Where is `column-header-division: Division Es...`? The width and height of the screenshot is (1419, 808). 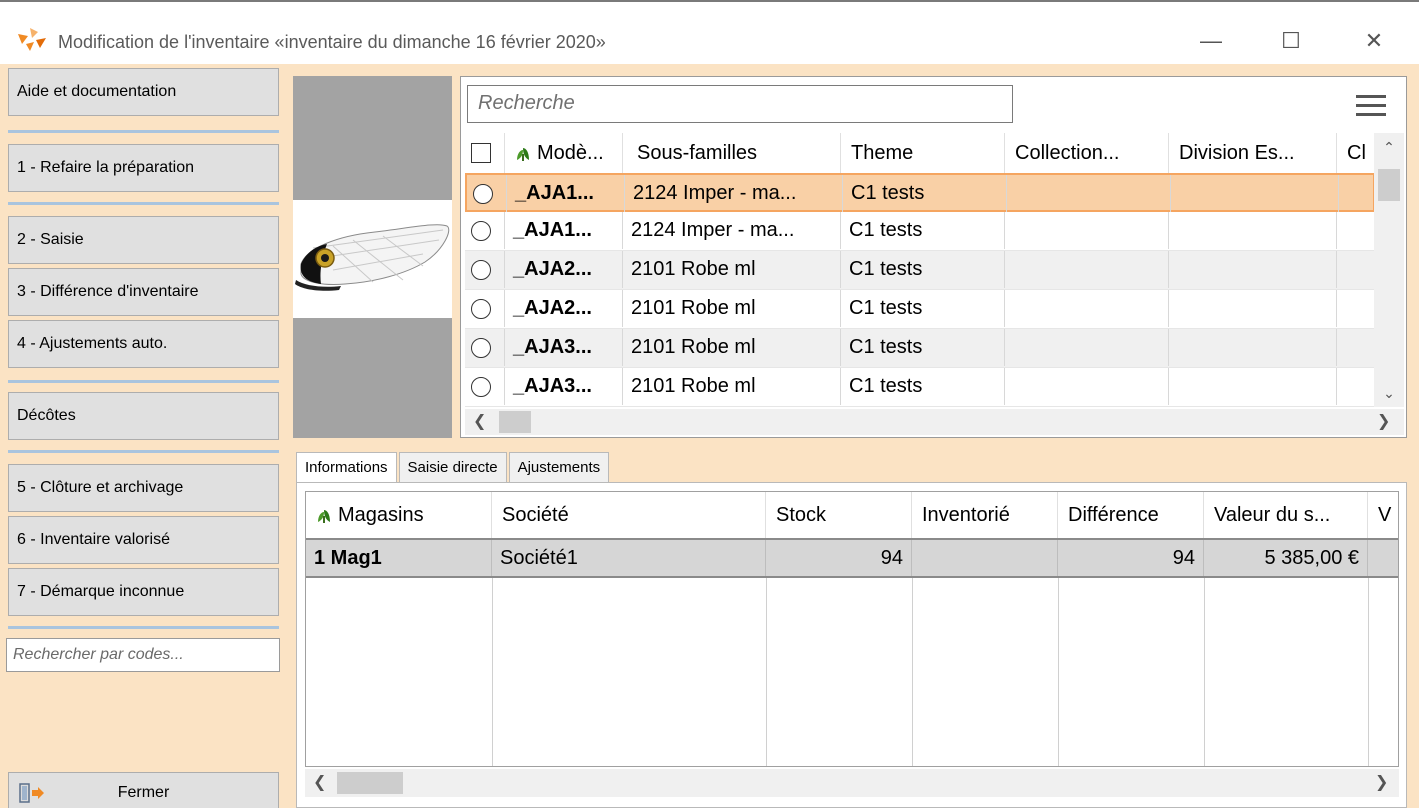
column-header-division: Division Es... is located at coordinates (1253, 153).